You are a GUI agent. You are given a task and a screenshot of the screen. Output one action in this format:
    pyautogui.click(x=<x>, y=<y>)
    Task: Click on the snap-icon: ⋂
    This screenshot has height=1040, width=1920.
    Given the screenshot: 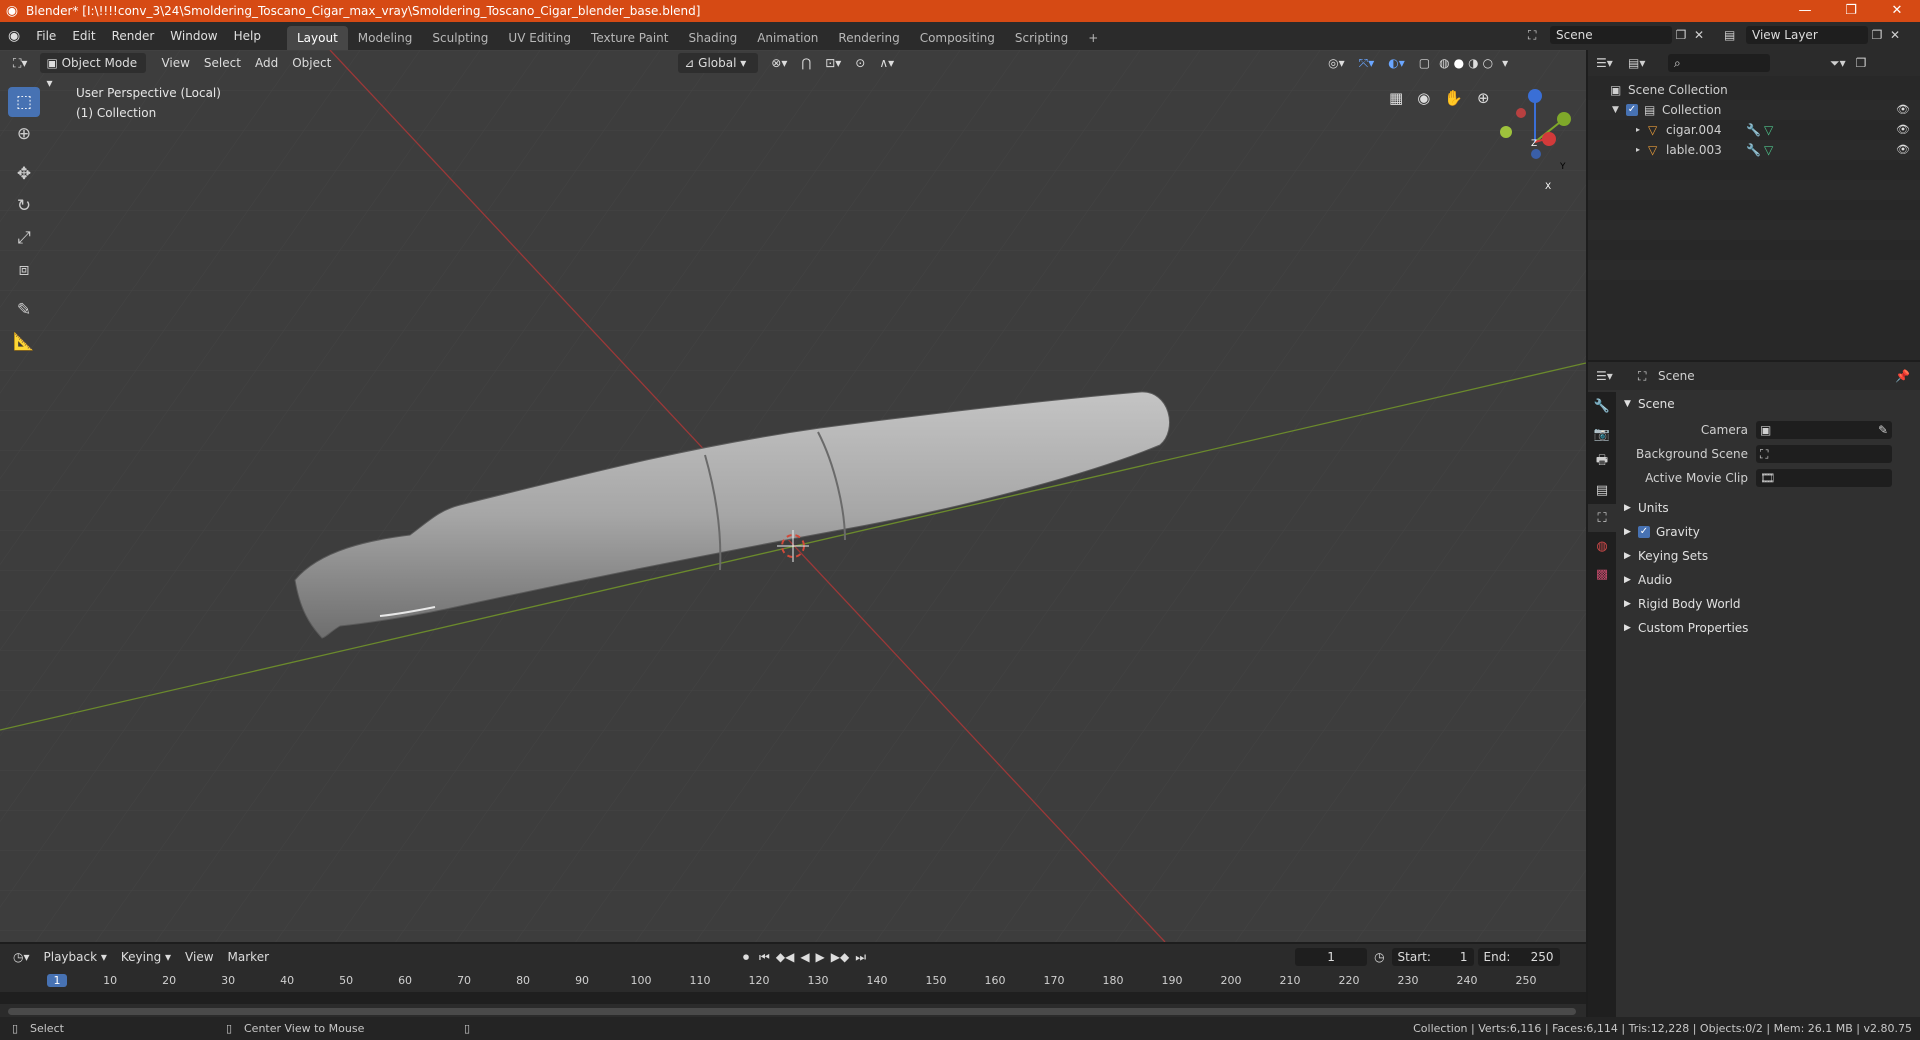 What is the action you would take?
    pyautogui.click(x=806, y=63)
    